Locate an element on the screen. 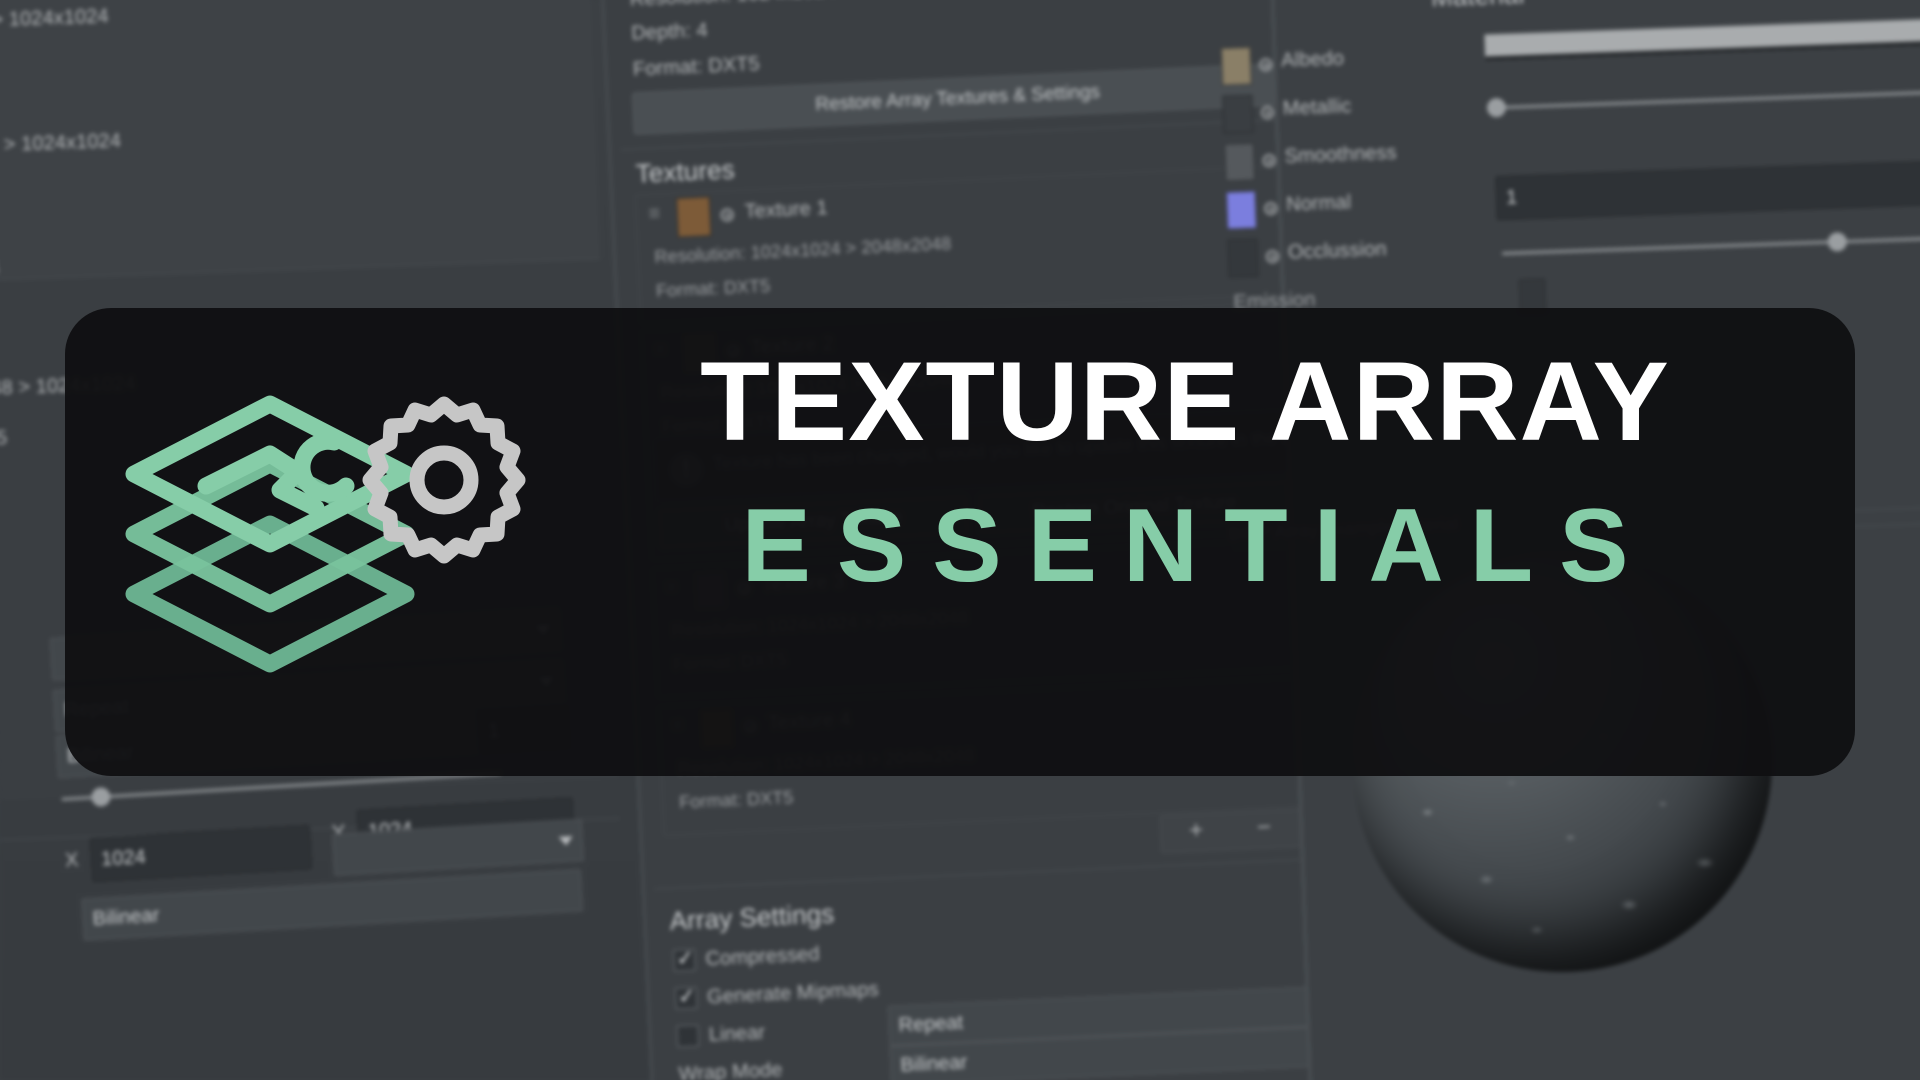  filter-mode-popup-left-2: Bilinear is located at coordinates (332, 905).